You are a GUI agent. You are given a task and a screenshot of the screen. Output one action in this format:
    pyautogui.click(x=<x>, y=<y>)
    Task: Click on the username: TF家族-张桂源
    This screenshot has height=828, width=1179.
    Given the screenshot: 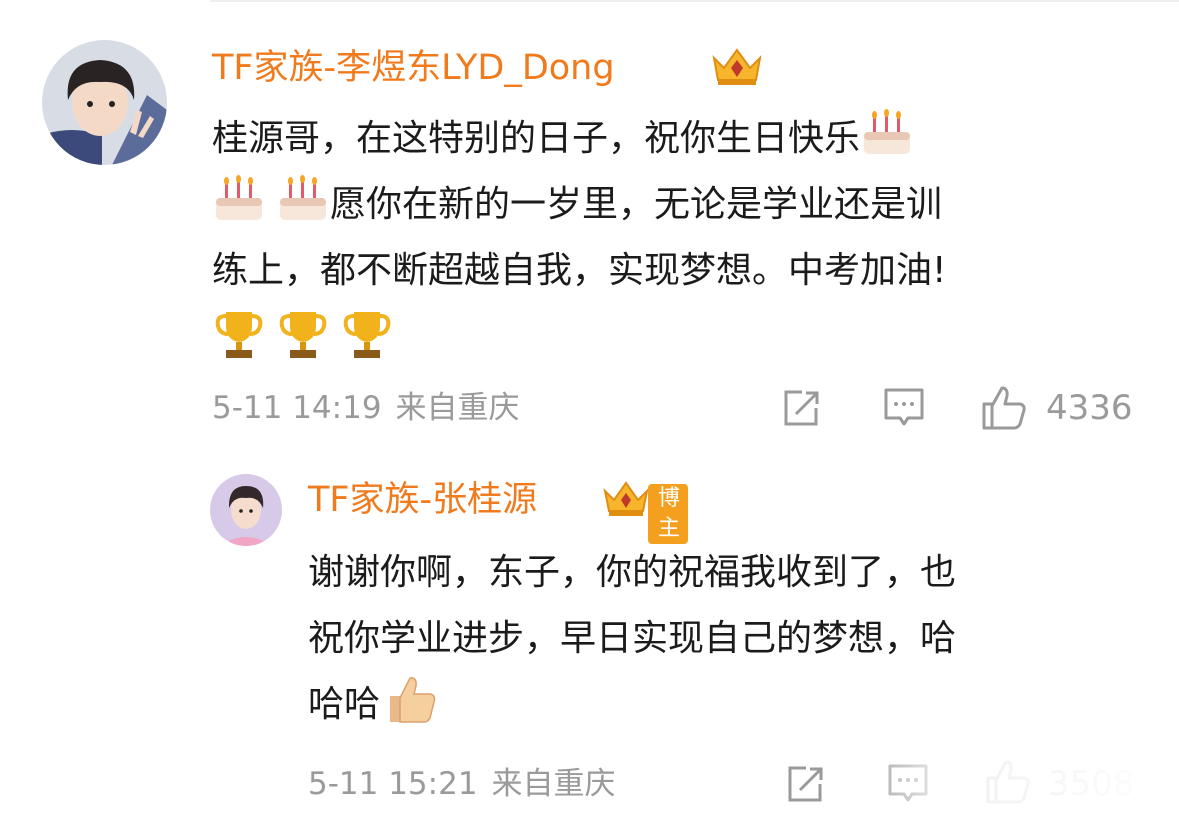 What is the action you would take?
    pyautogui.click(x=422, y=500)
    